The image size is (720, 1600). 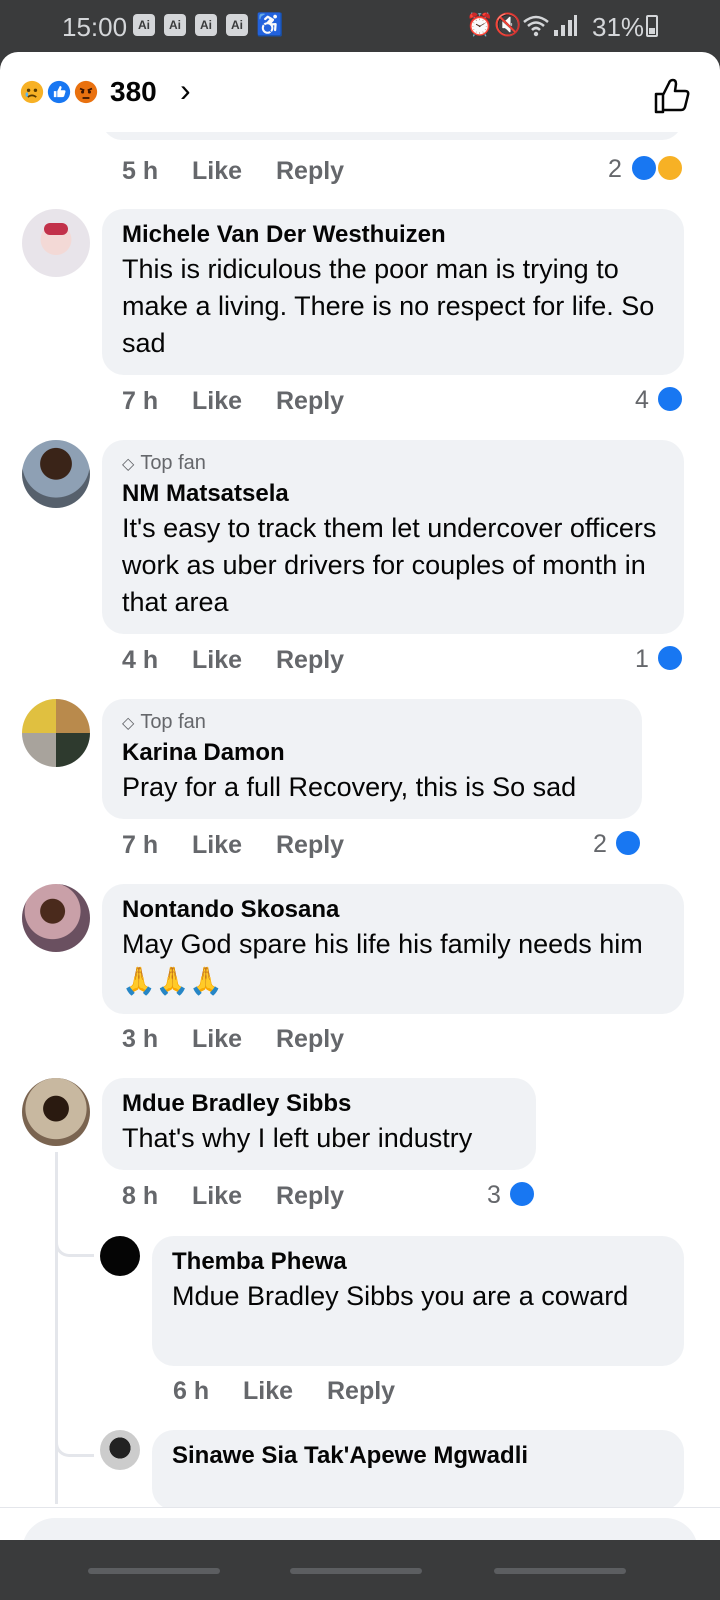 What do you see at coordinates (400, 1296) in the screenshot?
I see `comment-text: Mdue Bradley Sibbs you are a coward` at bounding box center [400, 1296].